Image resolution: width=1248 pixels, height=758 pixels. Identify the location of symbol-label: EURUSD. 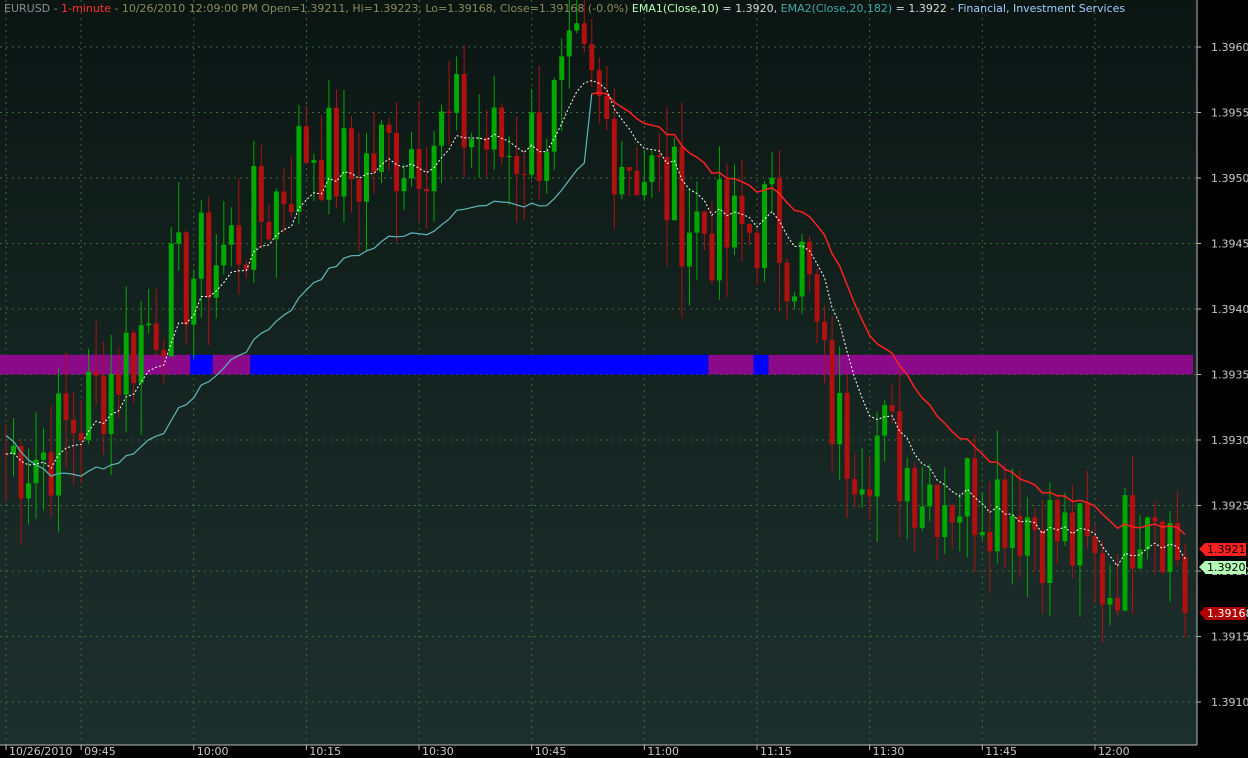
(27, 8).